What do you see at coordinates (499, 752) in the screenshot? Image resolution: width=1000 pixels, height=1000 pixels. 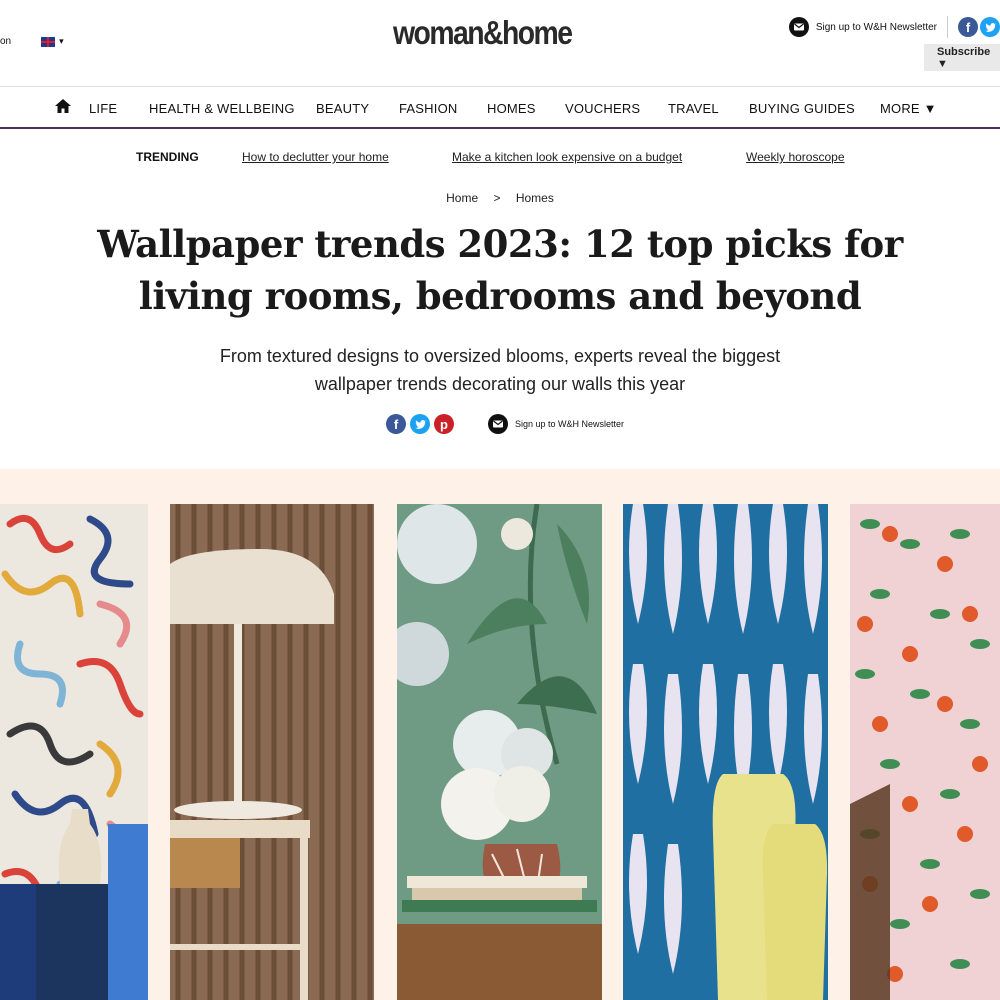 I see `green-floral-wallpaper-panel` at bounding box center [499, 752].